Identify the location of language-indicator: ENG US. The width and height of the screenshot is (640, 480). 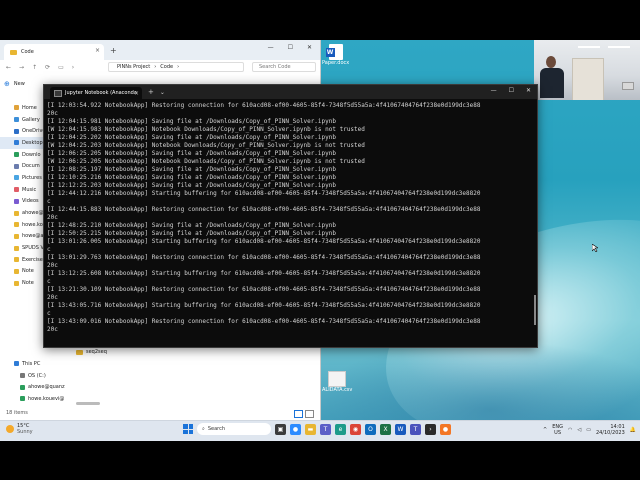
(557, 430).